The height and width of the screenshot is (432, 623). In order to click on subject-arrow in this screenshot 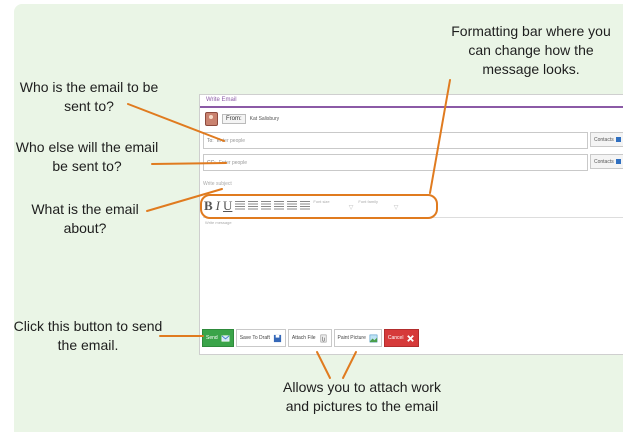, I will do `click(184, 200)`.